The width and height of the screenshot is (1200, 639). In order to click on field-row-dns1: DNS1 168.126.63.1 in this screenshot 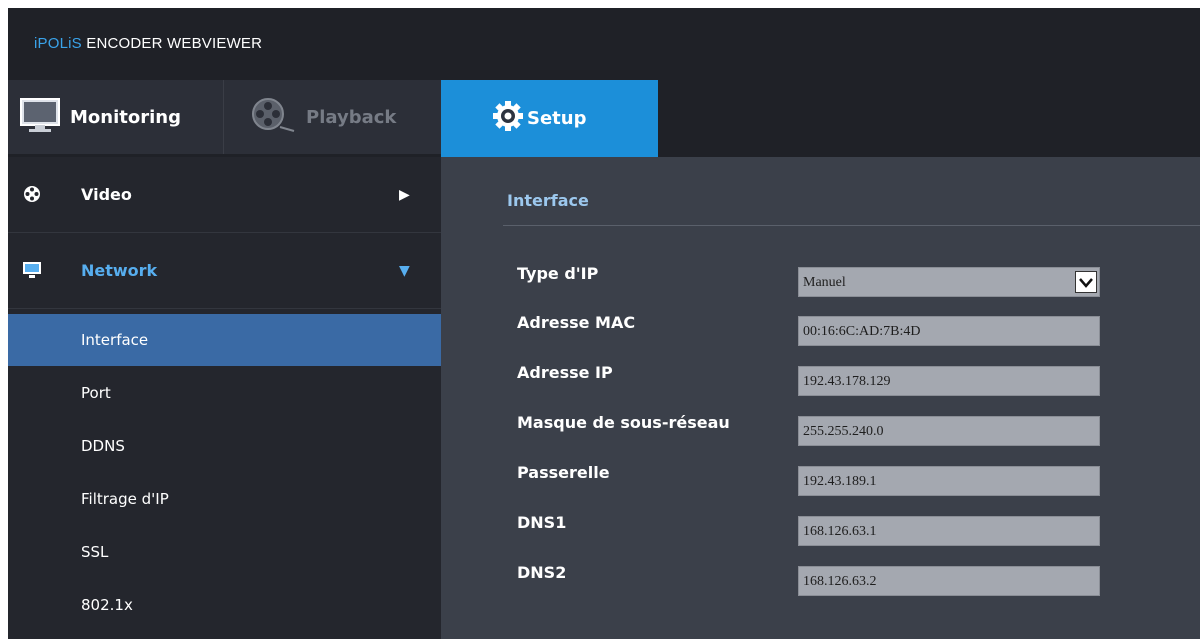, I will do `click(820, 531)`.